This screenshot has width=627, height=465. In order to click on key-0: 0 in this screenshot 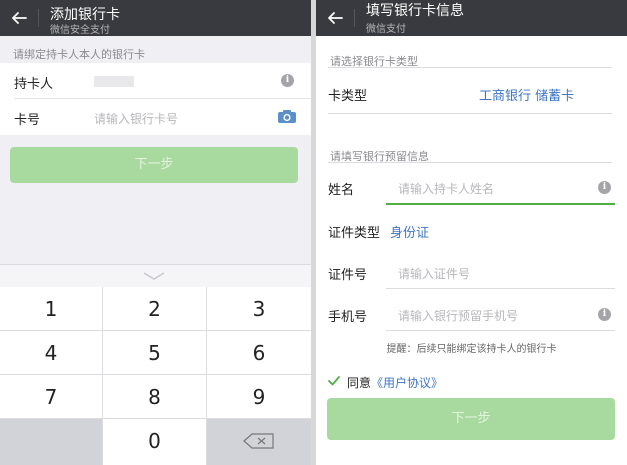, I will do `click(155, 442)`.